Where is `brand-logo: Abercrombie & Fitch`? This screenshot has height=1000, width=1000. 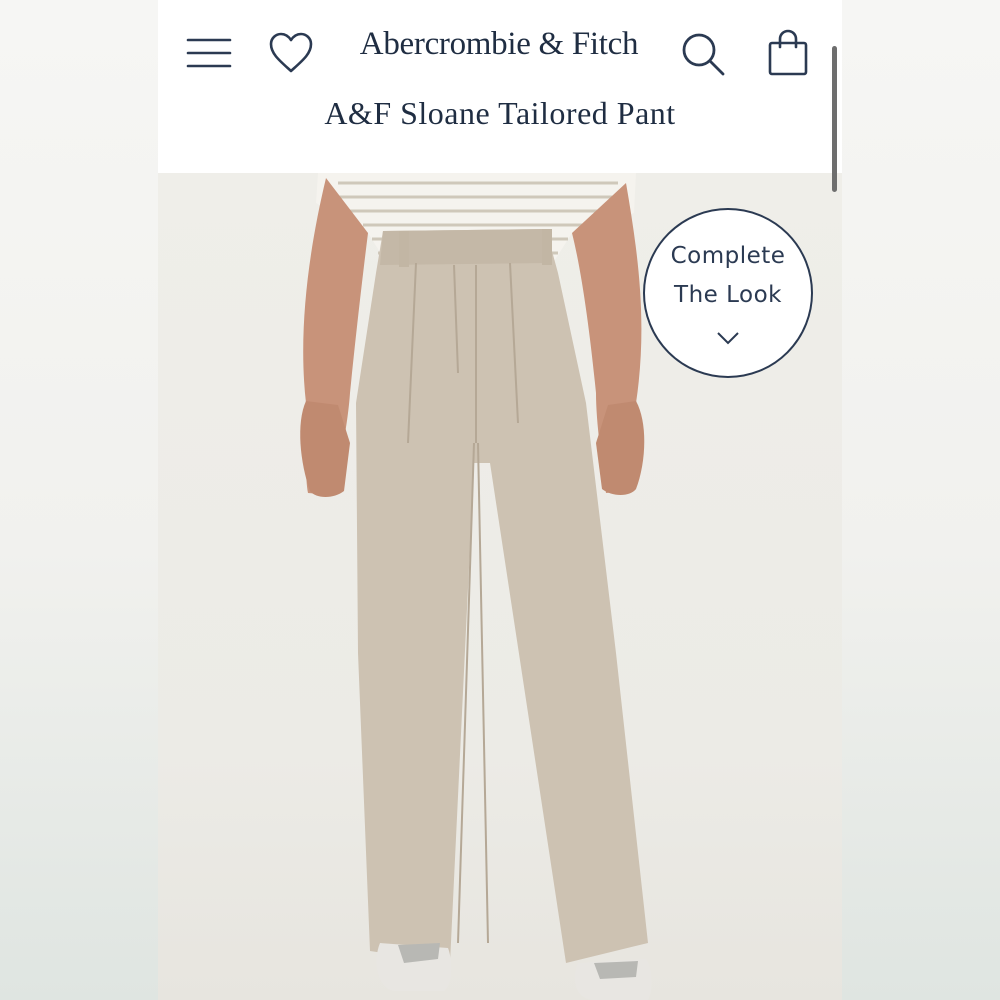 brand-logo: Abercrombie & Fitch is located at coordinates (499, 44).